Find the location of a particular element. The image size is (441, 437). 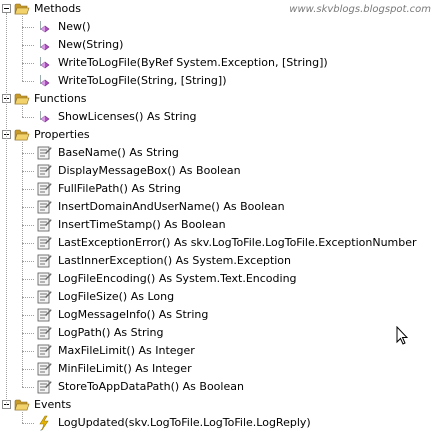

tree-item-label: BaseName() As String is located at coordinates (118, 152).